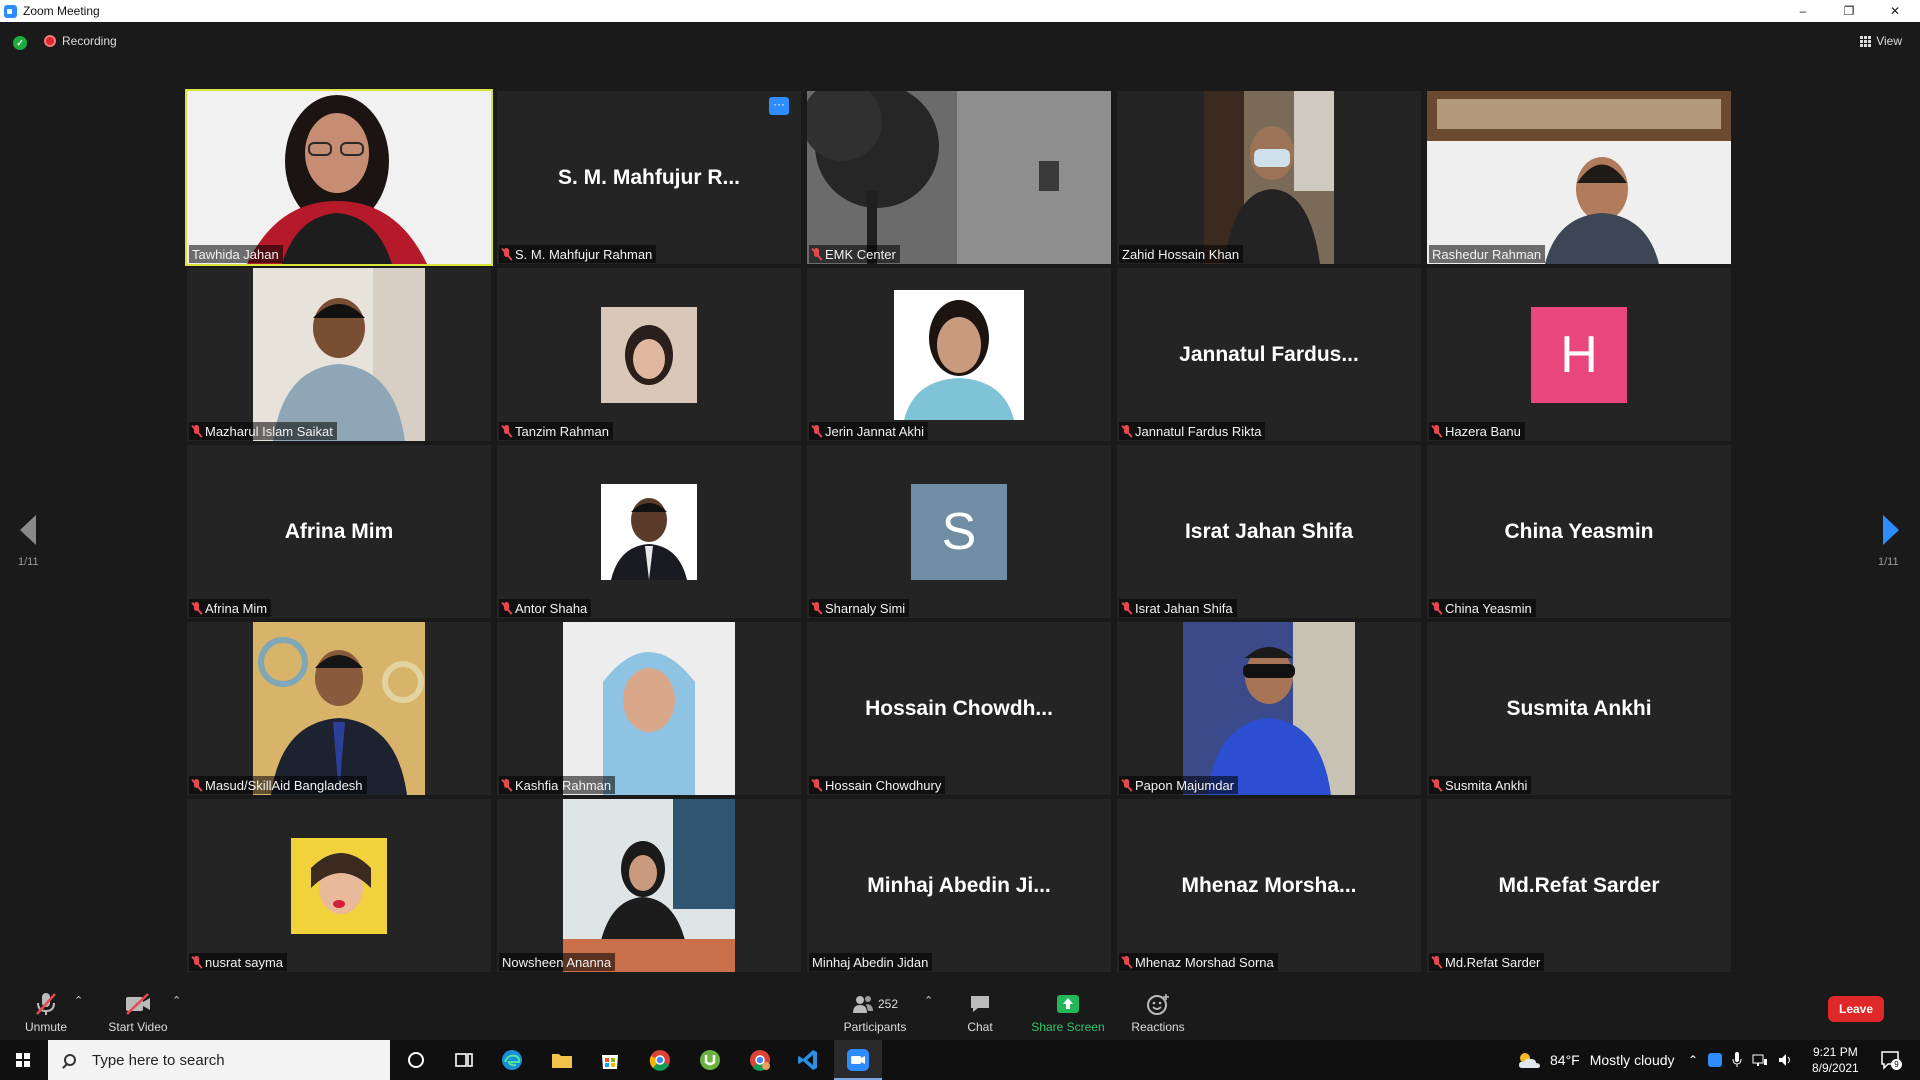 Image resolution: width=1920 pixels, height=1080 pixels. What do you see at coordinates (138, 1013) in the screenshot?
I see `start-video-button: Start Video` at bounding box center [138, 1013].